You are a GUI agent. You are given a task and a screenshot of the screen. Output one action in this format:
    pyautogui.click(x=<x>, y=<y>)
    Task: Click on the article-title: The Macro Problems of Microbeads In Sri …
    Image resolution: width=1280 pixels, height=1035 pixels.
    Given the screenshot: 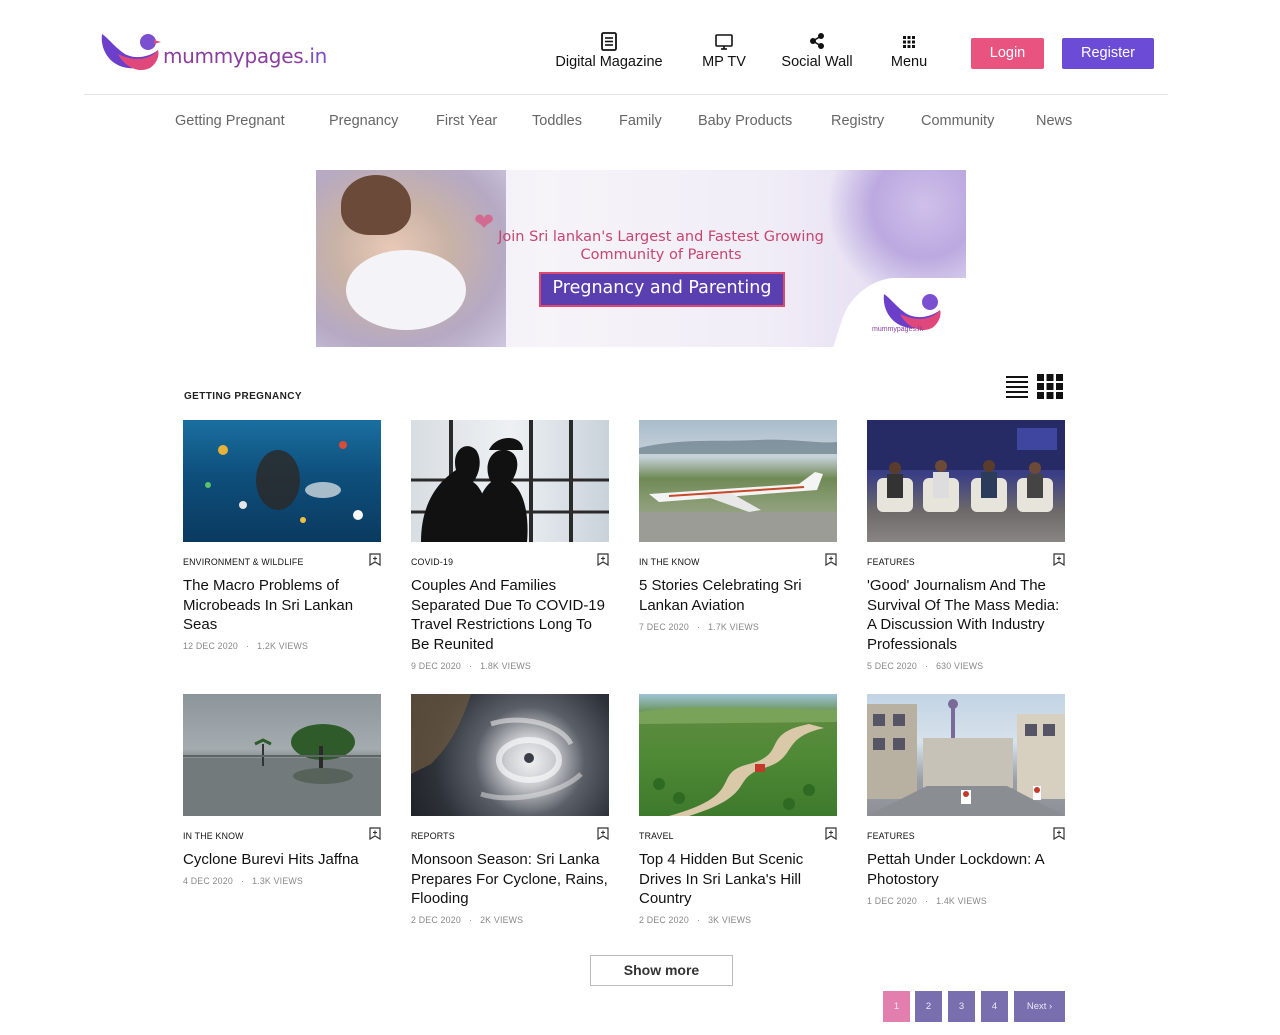 What is the action you would take?
    pyautogui.click(x=282, y=605)
    